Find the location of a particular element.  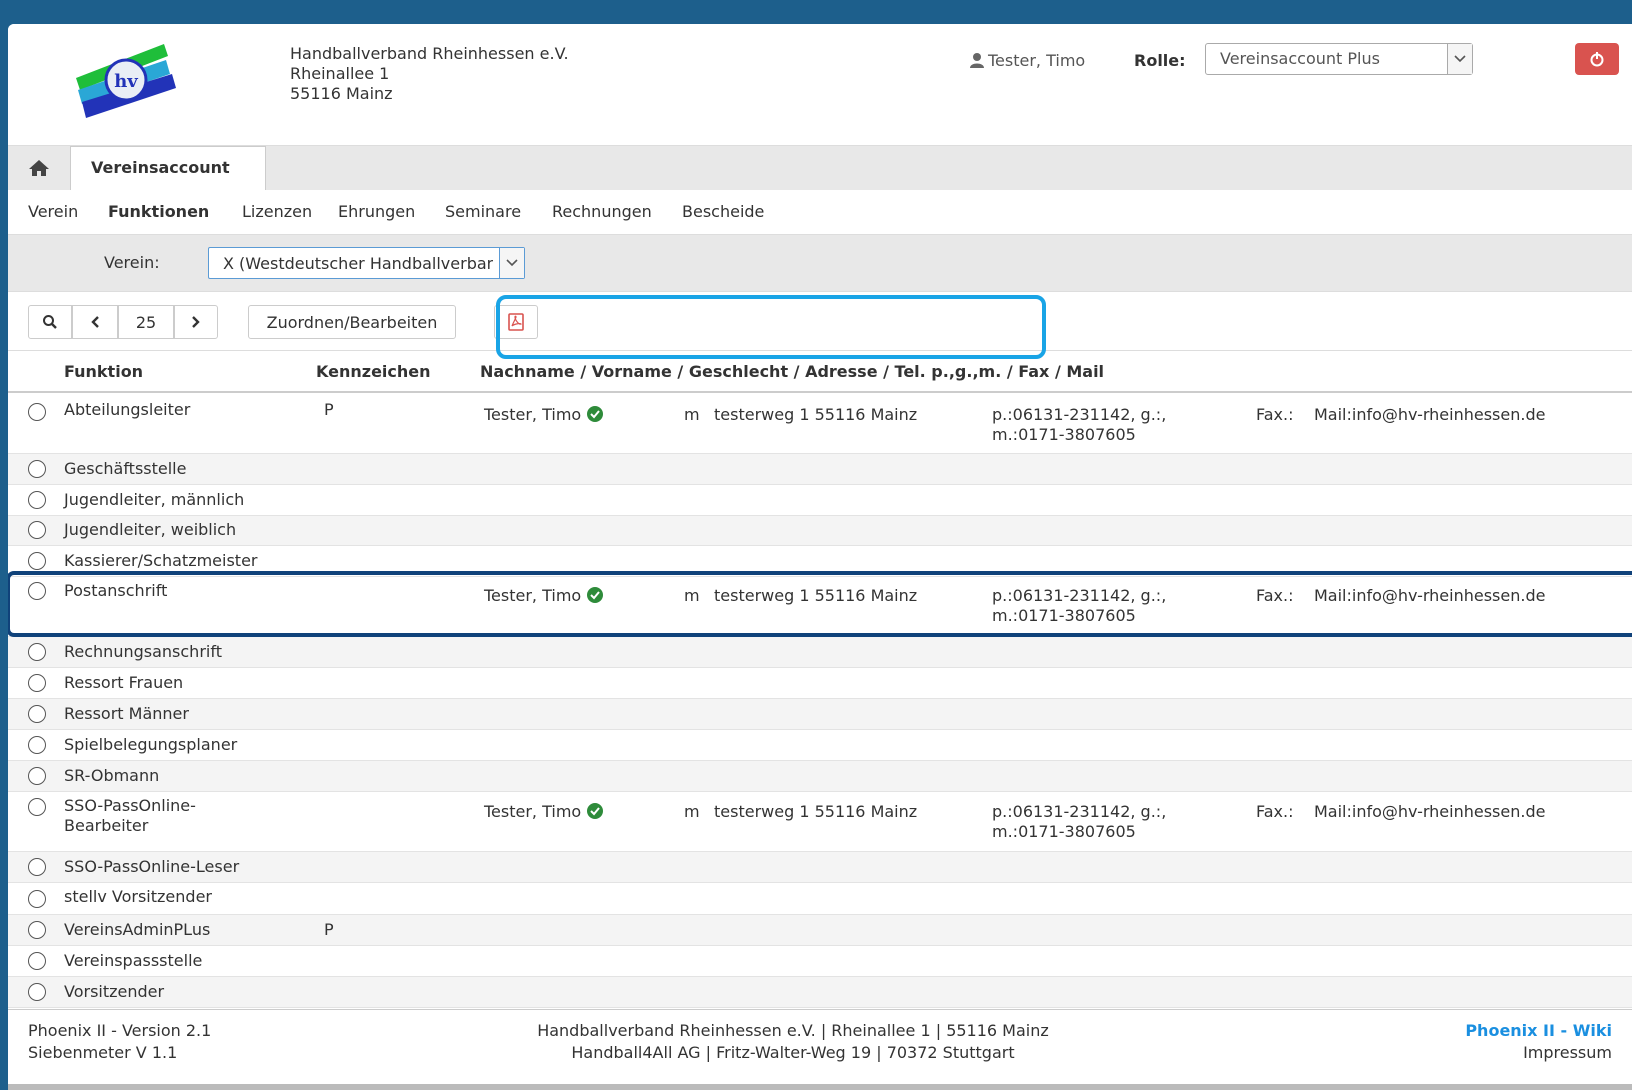

next-page-button is located at coordinates (196, 322).